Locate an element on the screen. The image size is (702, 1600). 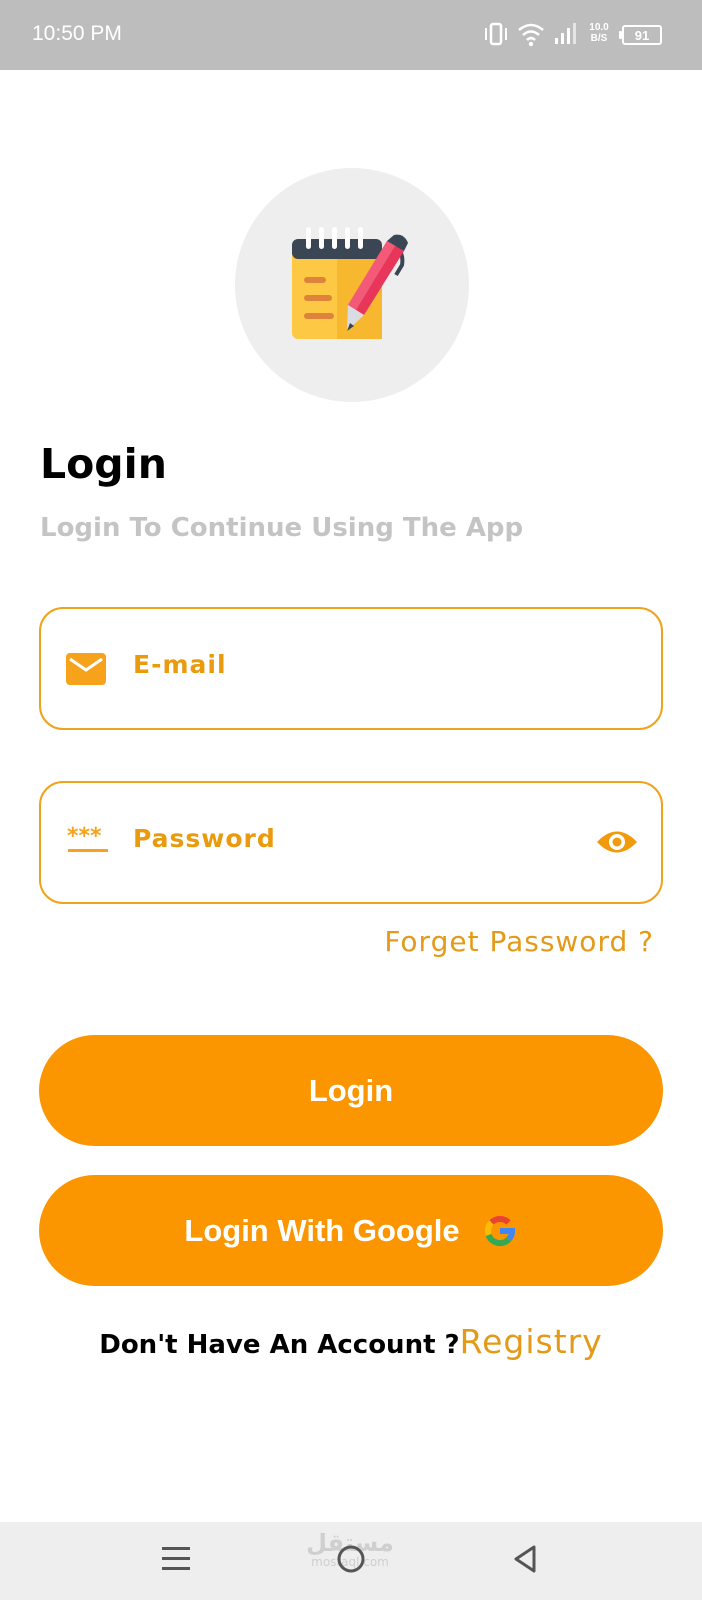
email-field is located at coordinates (351, 668).